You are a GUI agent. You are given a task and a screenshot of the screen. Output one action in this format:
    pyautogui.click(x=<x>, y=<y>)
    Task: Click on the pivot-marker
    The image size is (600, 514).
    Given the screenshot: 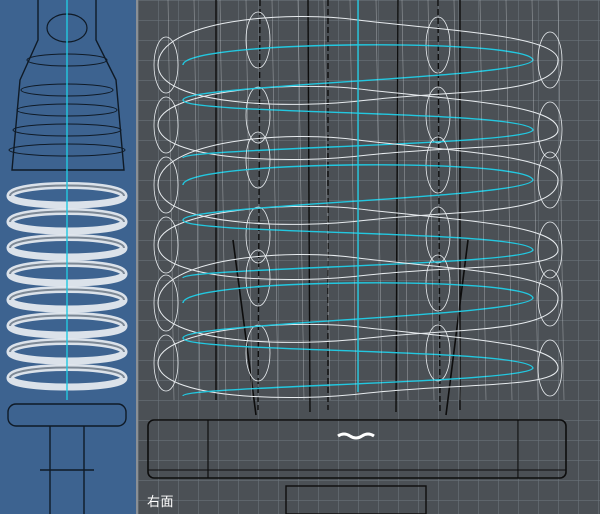 What is the action you would take?
    pyautogui.click(x=356, y=436)
    